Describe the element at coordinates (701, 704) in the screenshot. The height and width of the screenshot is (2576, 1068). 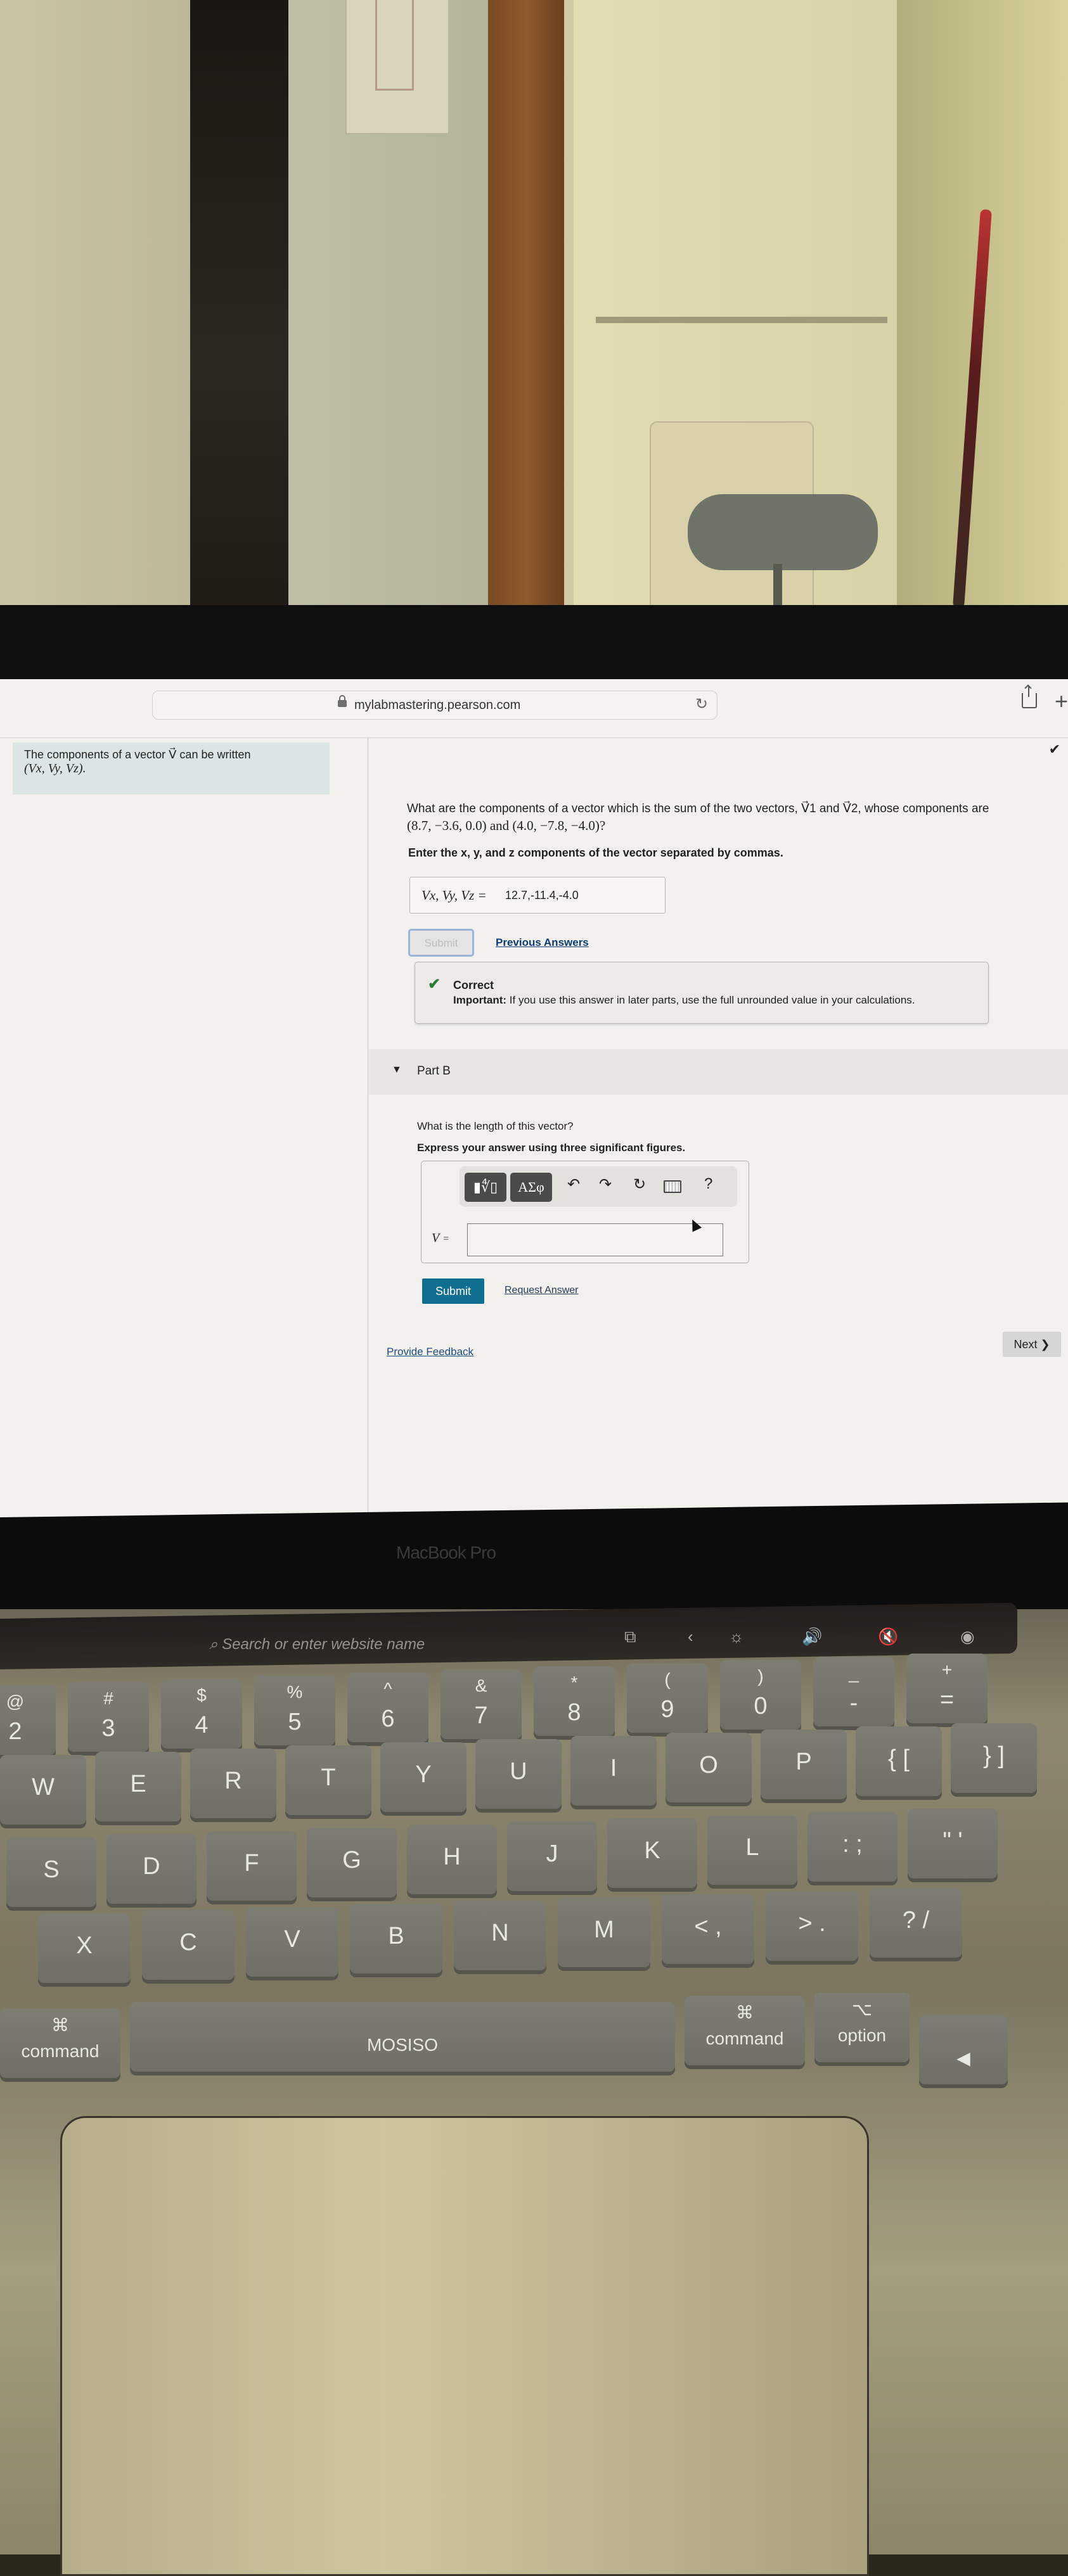
I see `reload-icon: ↻` at that location.